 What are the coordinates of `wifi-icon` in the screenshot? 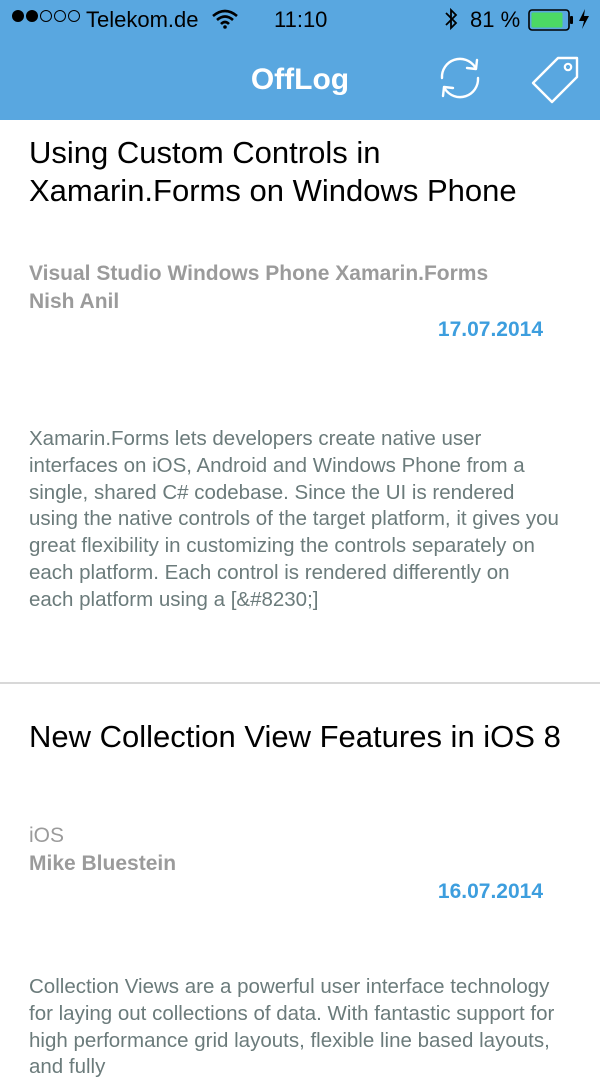 It's located at (225, 22).